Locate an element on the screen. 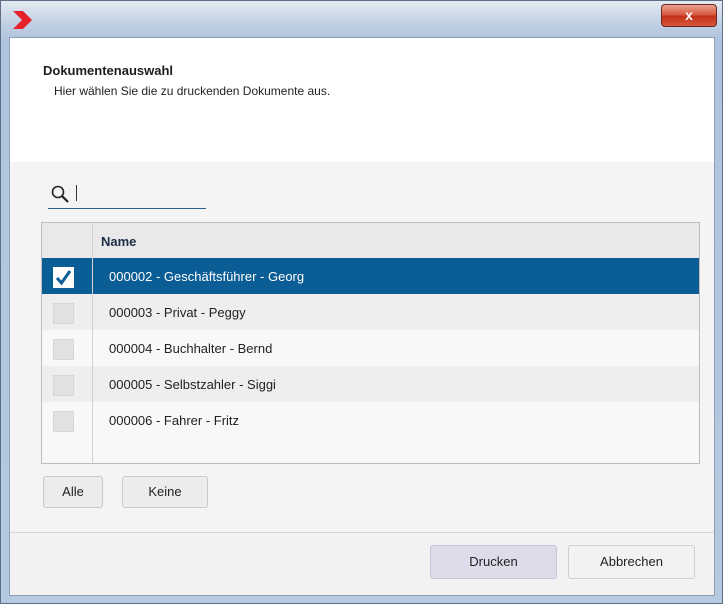 The width and height of the screenshot is (723, 604). cancel-button: Abbrechen is located at coordinates (631, 562).